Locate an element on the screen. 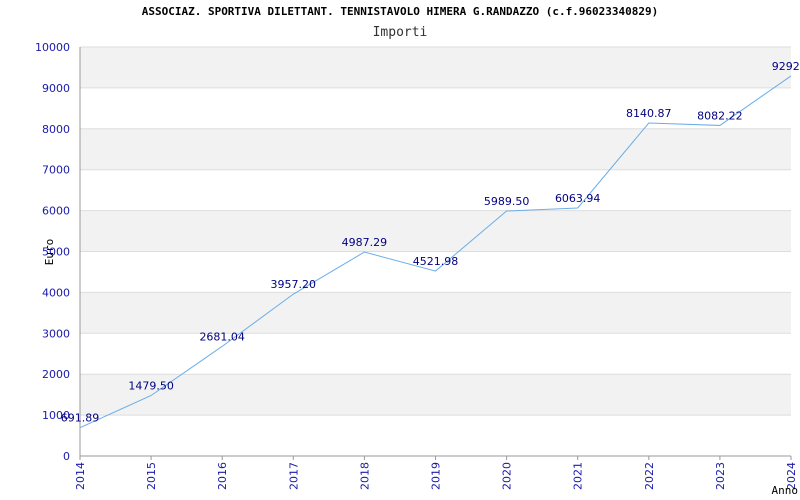 The image size is (800, 500). y-tick-label: 0 is located at coordinates (66, 456).